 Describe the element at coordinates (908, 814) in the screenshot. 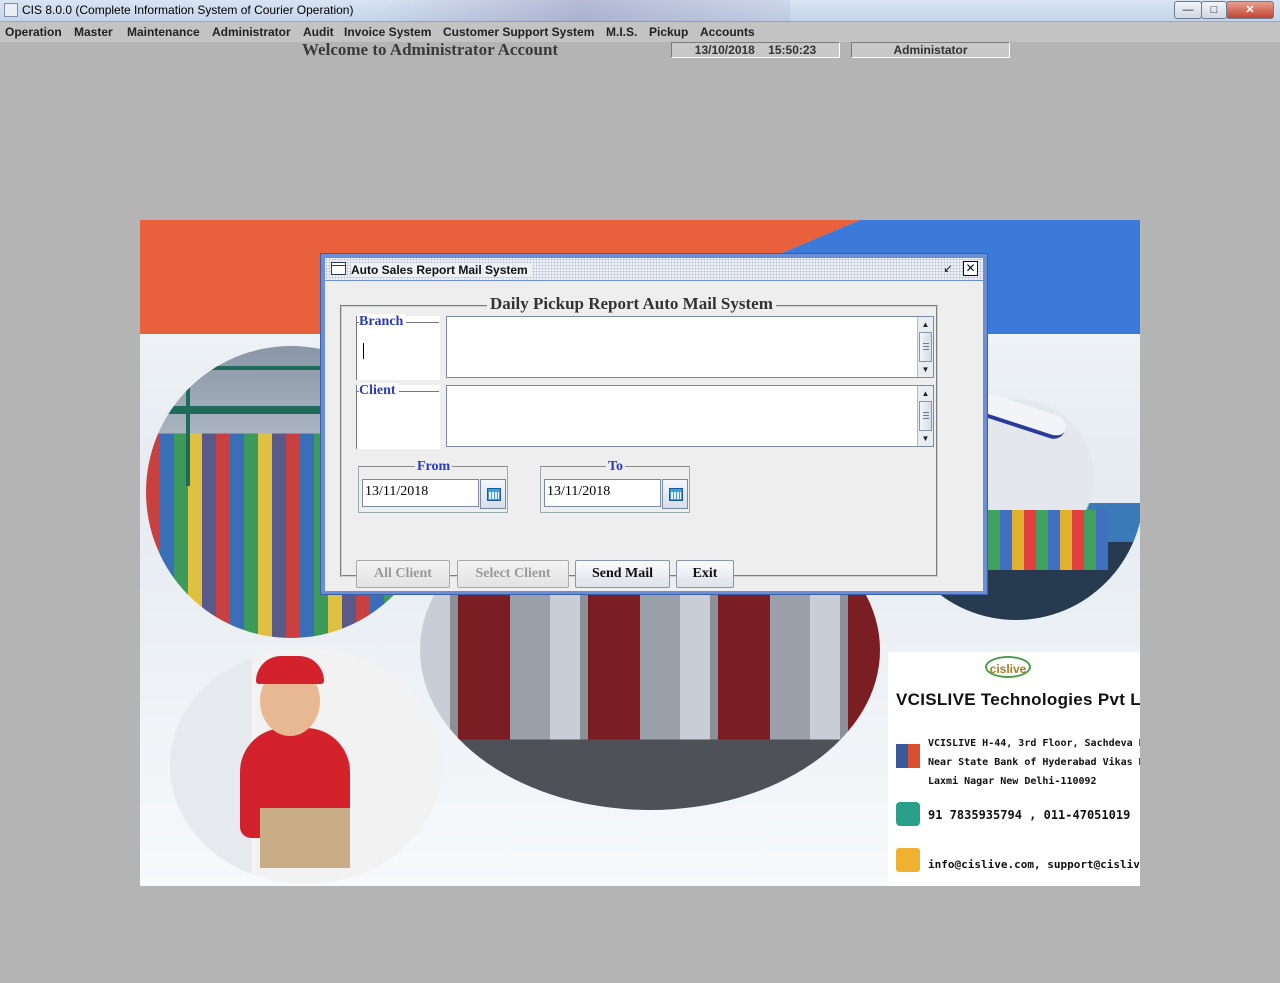

I see `phone-icon` at that location.